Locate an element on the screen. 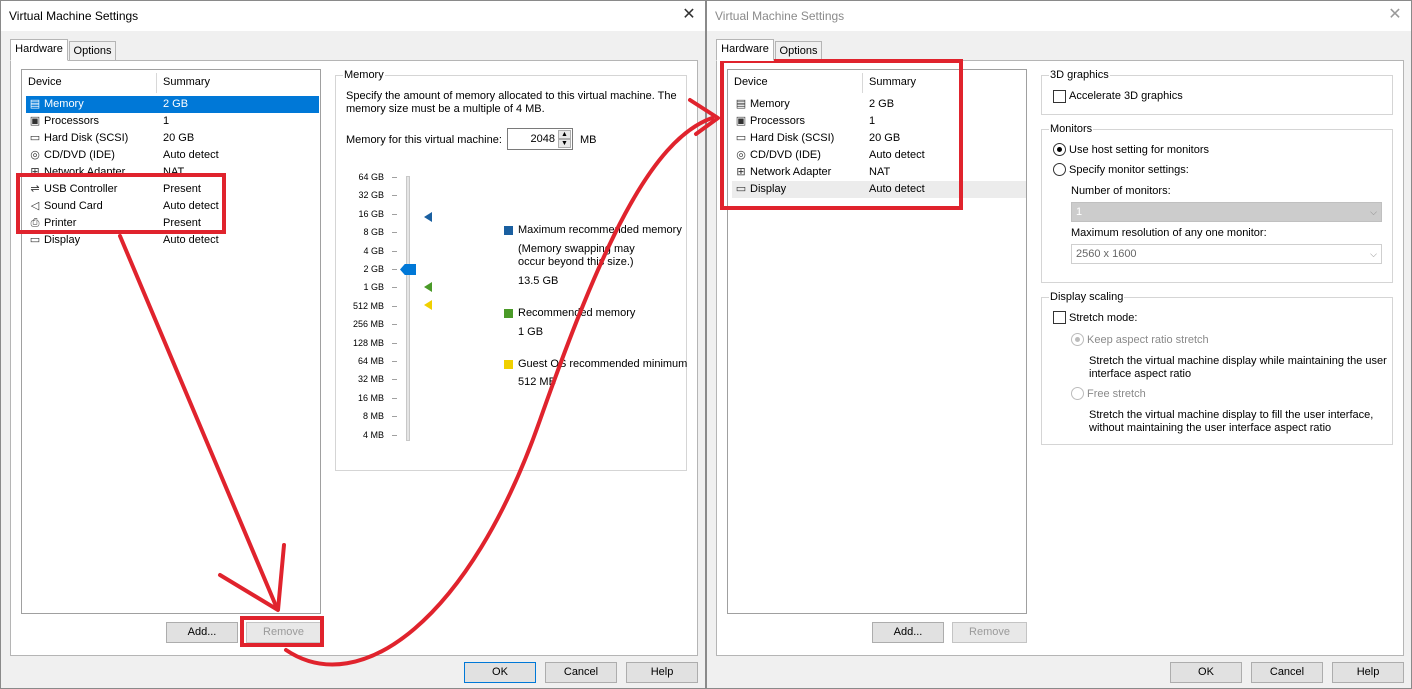 The width and height of the screenshot is (1412, 689). right-tab-hardware: Hardware is located at coordinates (745, 50).